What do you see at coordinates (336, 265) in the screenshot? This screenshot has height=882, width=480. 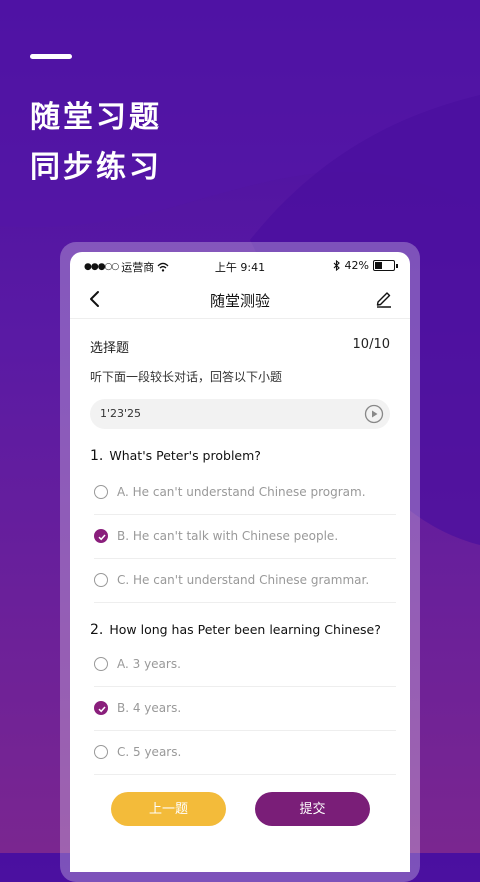 I see `bluetooth-icon` at bounding box center [336, 265].